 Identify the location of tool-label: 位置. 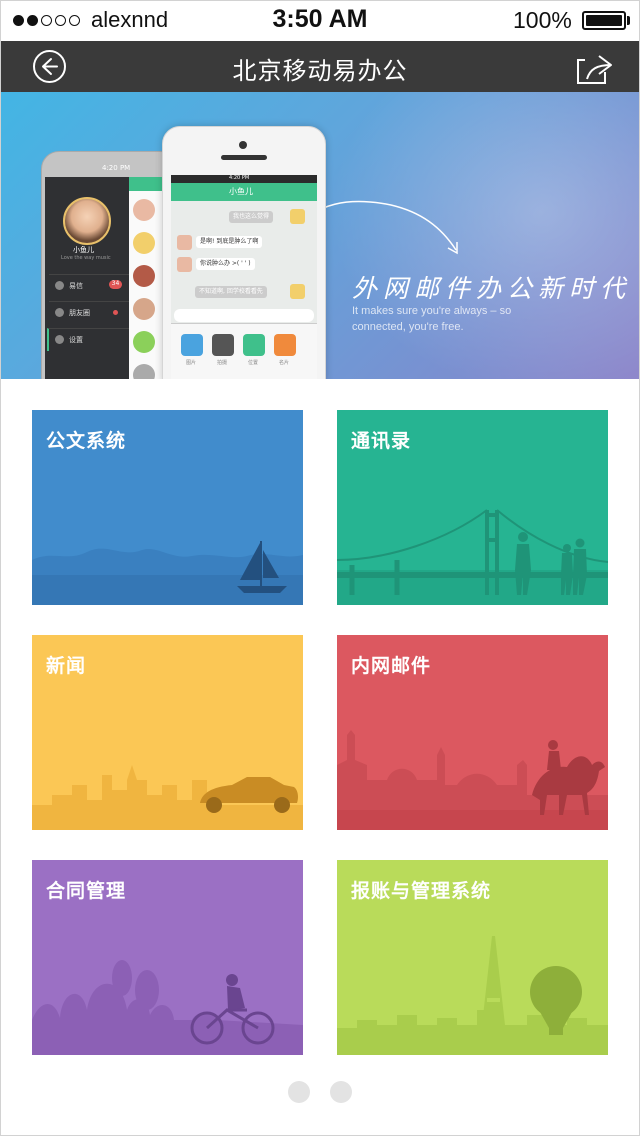
(253, 363).